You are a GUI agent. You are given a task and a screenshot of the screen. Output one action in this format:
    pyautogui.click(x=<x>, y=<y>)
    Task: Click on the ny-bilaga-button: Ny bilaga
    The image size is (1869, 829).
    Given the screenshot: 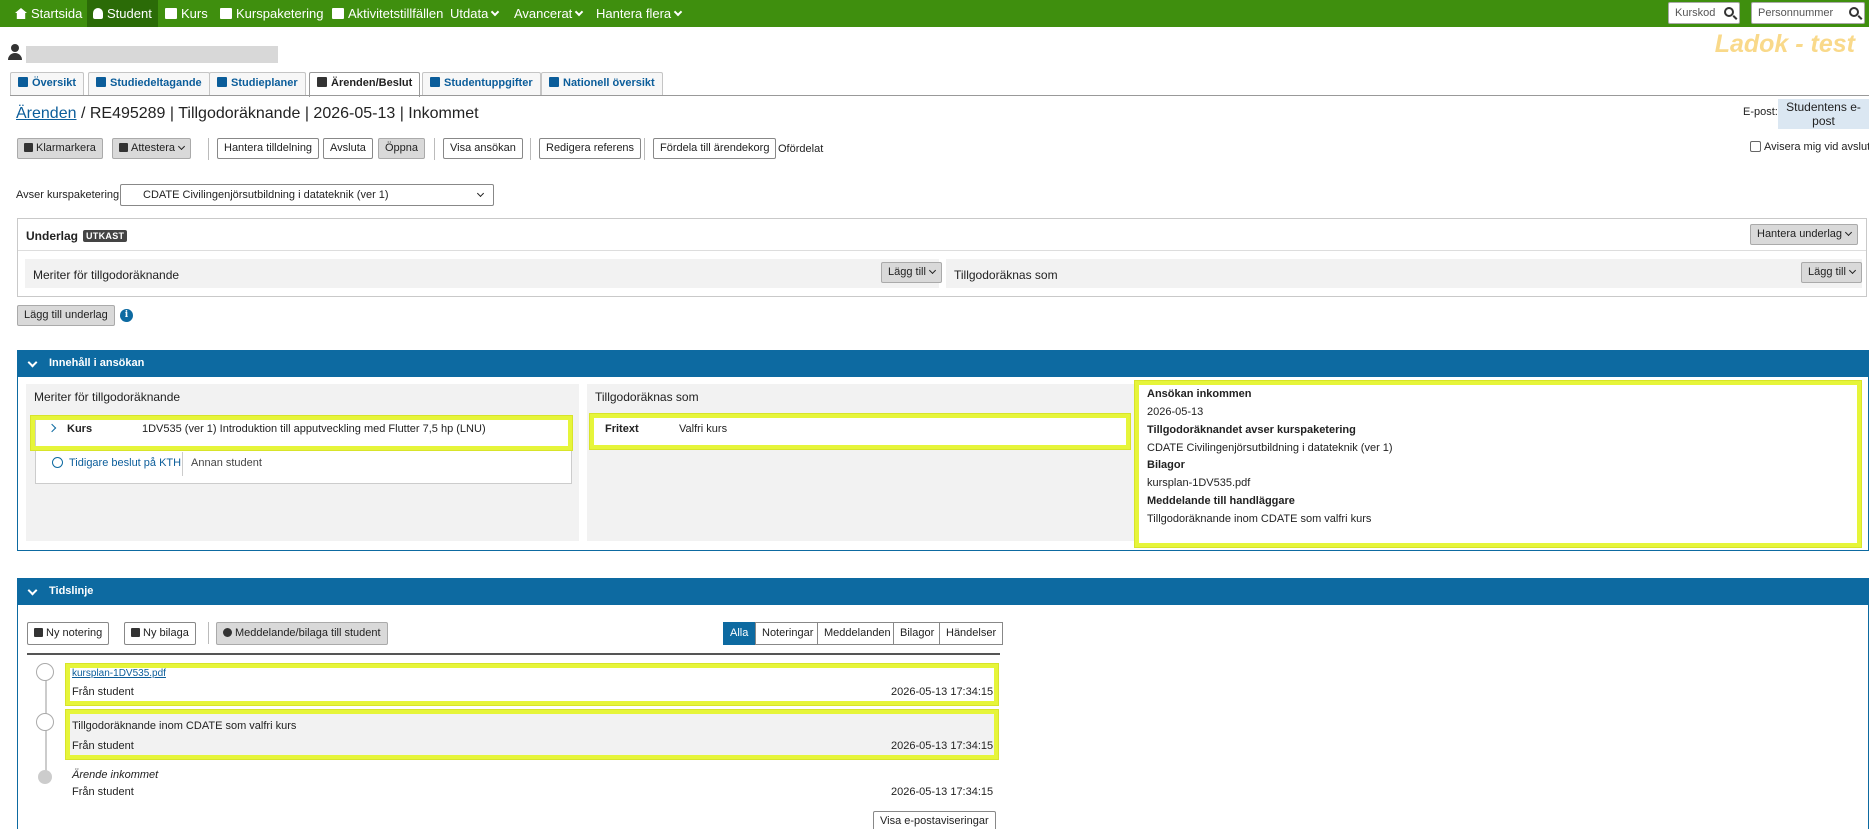 What is the action you would take?
    pyautogui.click(x=160, y=633)
    